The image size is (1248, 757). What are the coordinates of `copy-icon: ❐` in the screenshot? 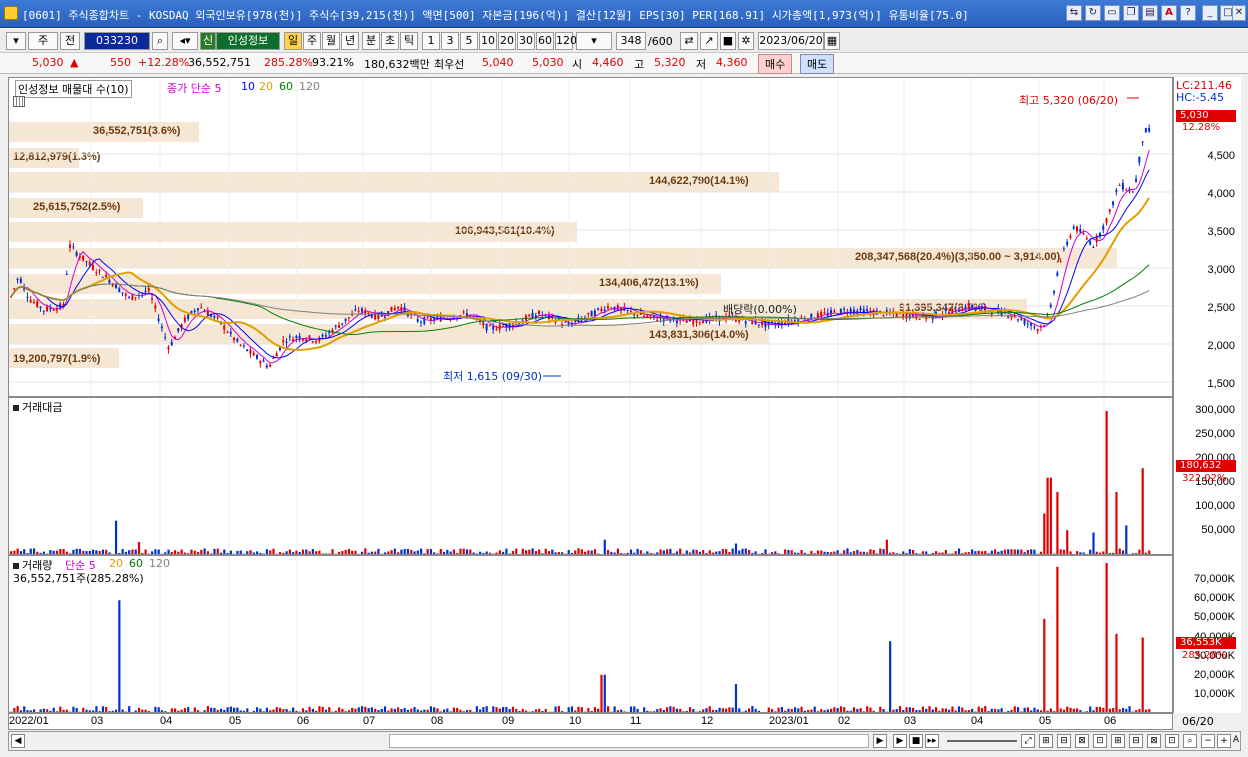 It's located at (1131, 13).